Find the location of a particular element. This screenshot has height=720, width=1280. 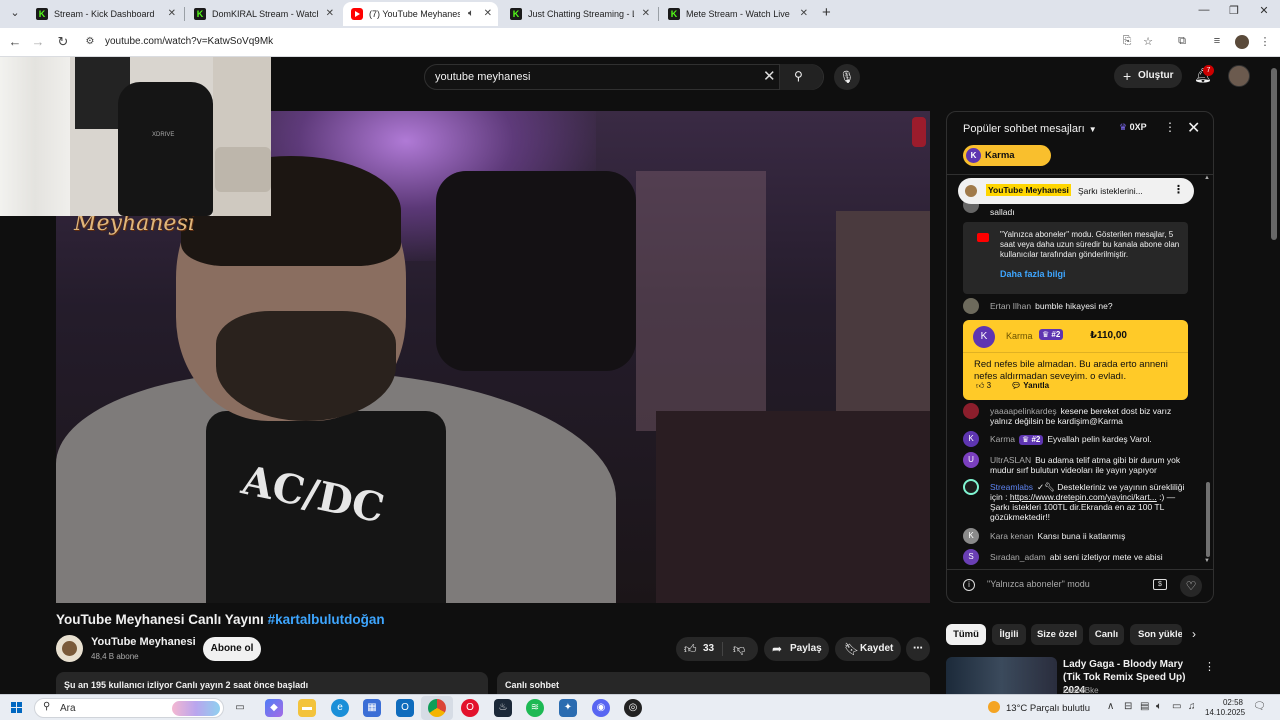

network-icon: ▤ is located at coordinates (1144, 706).